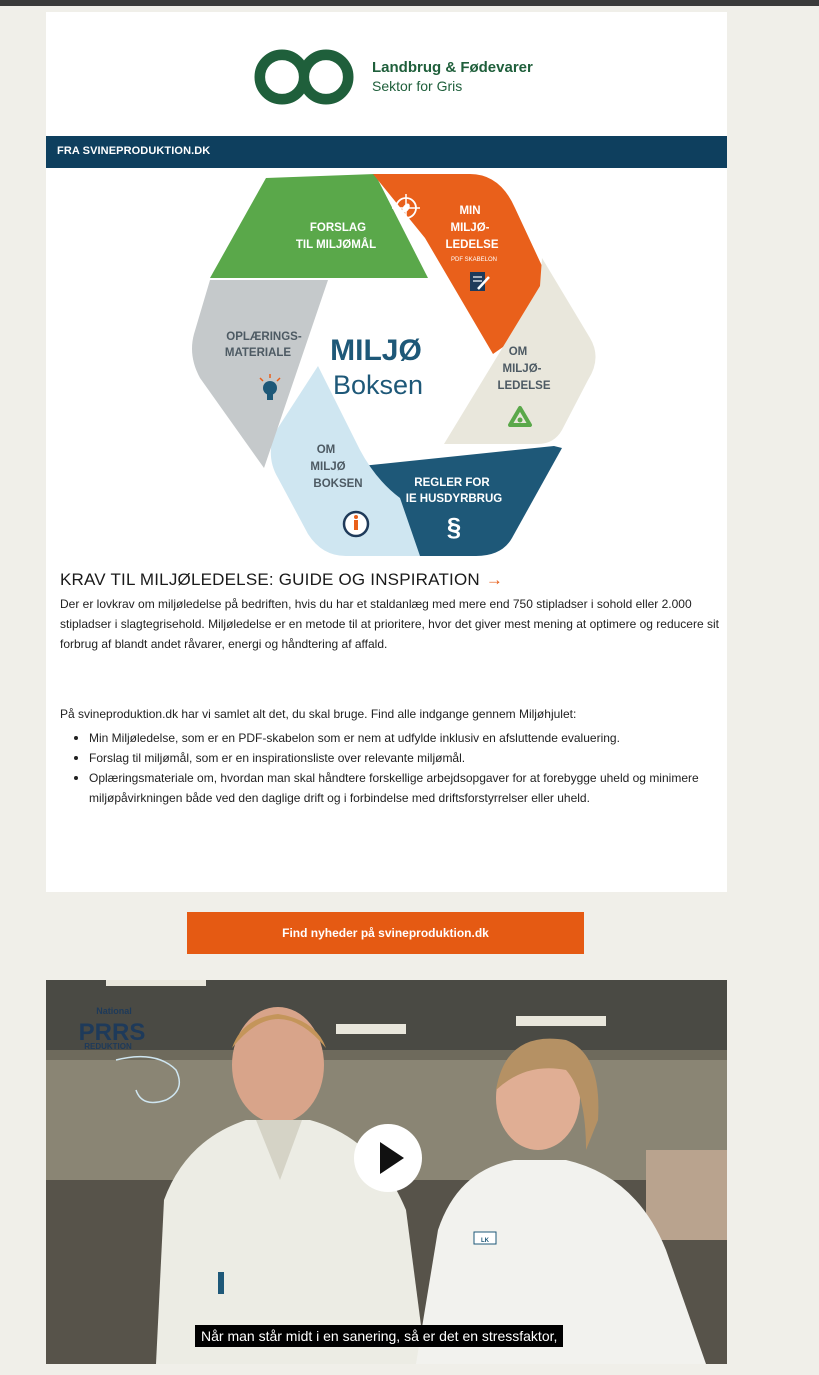  What do you see at coordinates (108, 1046) in the screenshot?
I see `prrs-overlay-line3: REDUKTION` at bounding box center [108, 1046].